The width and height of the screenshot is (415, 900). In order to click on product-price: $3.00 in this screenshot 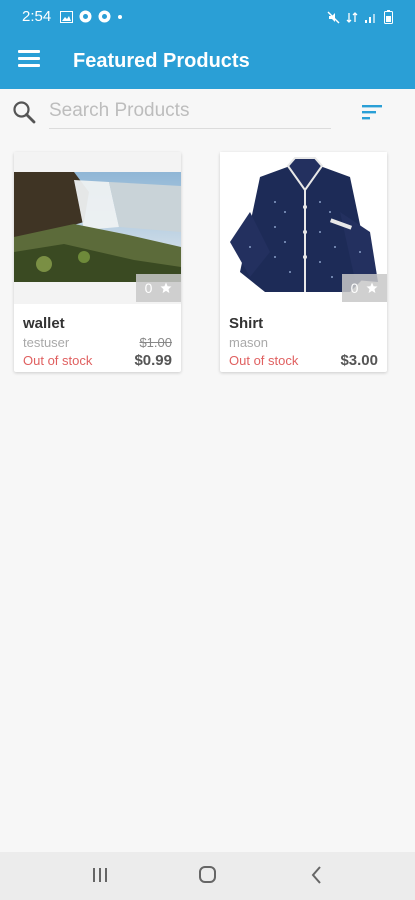, I will do `click(359, 360)`.